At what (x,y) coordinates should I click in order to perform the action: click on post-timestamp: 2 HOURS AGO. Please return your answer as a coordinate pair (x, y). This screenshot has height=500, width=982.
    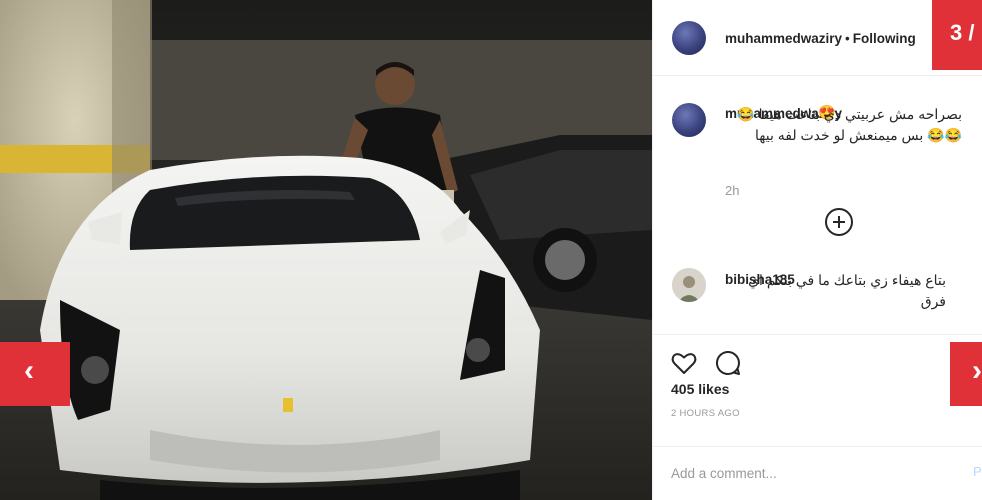
    Looking at the image, I should click on (705, 413).